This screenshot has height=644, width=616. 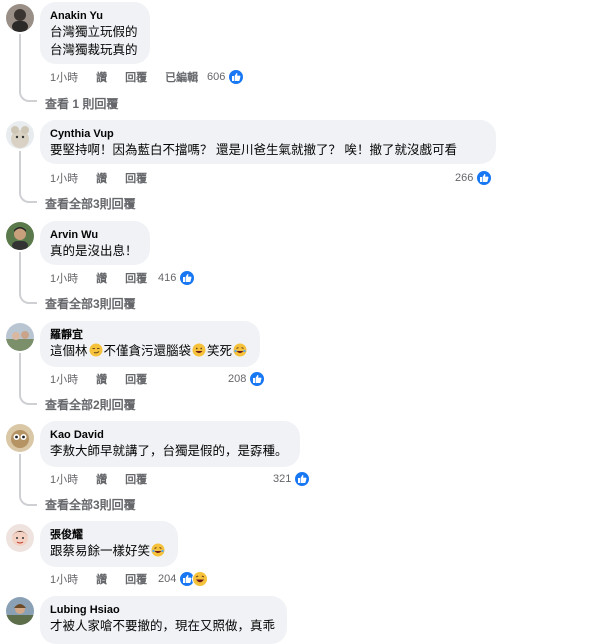 What do you see at coordinates (94, 50) in the screenshot?
I see `comment-text-line: 台灣獨裁玩真的` at bounding box center [94, 50].